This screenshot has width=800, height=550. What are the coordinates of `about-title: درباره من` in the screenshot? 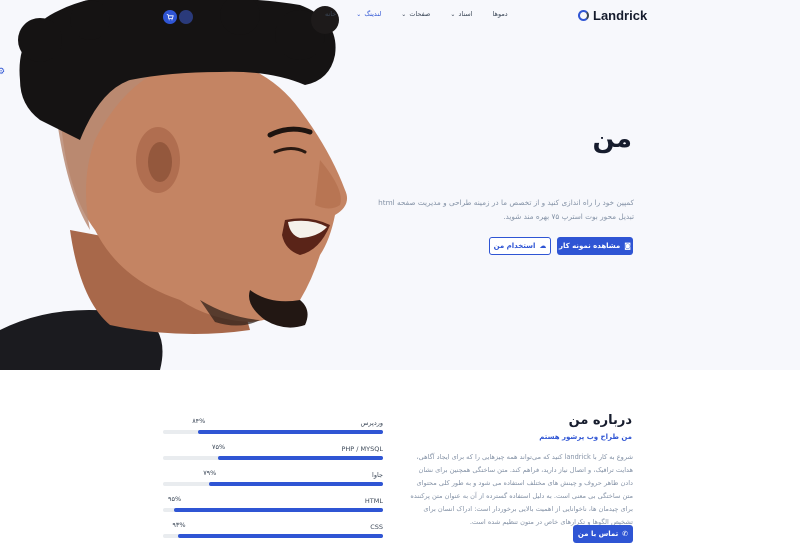 It's located at (600, 420).